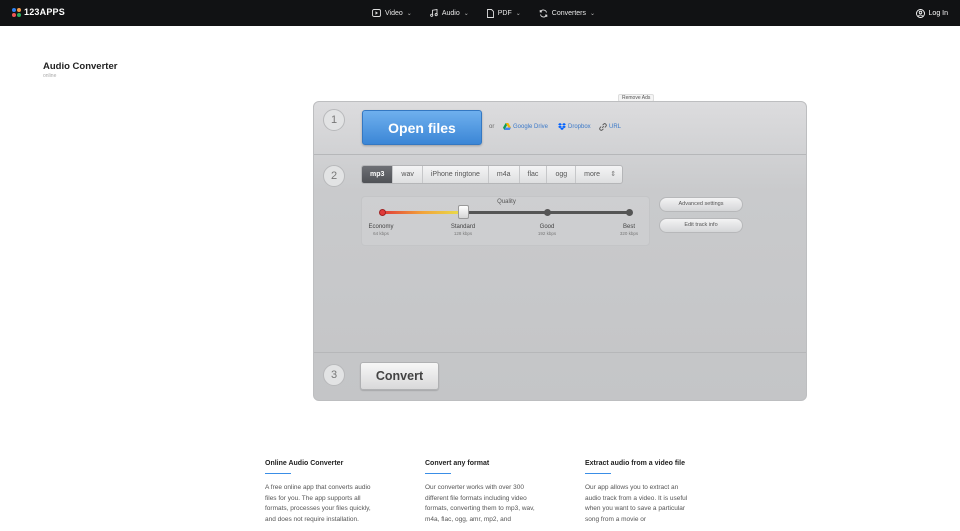  What do you see at coordinates (920, 13) in the screenshot?
I see `user-icon` at bounding box center [920, 13].